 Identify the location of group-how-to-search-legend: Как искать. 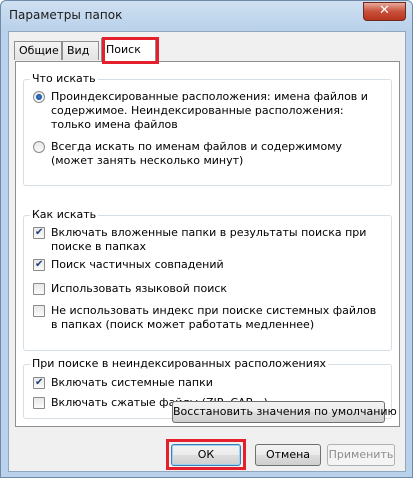
(64, 214).